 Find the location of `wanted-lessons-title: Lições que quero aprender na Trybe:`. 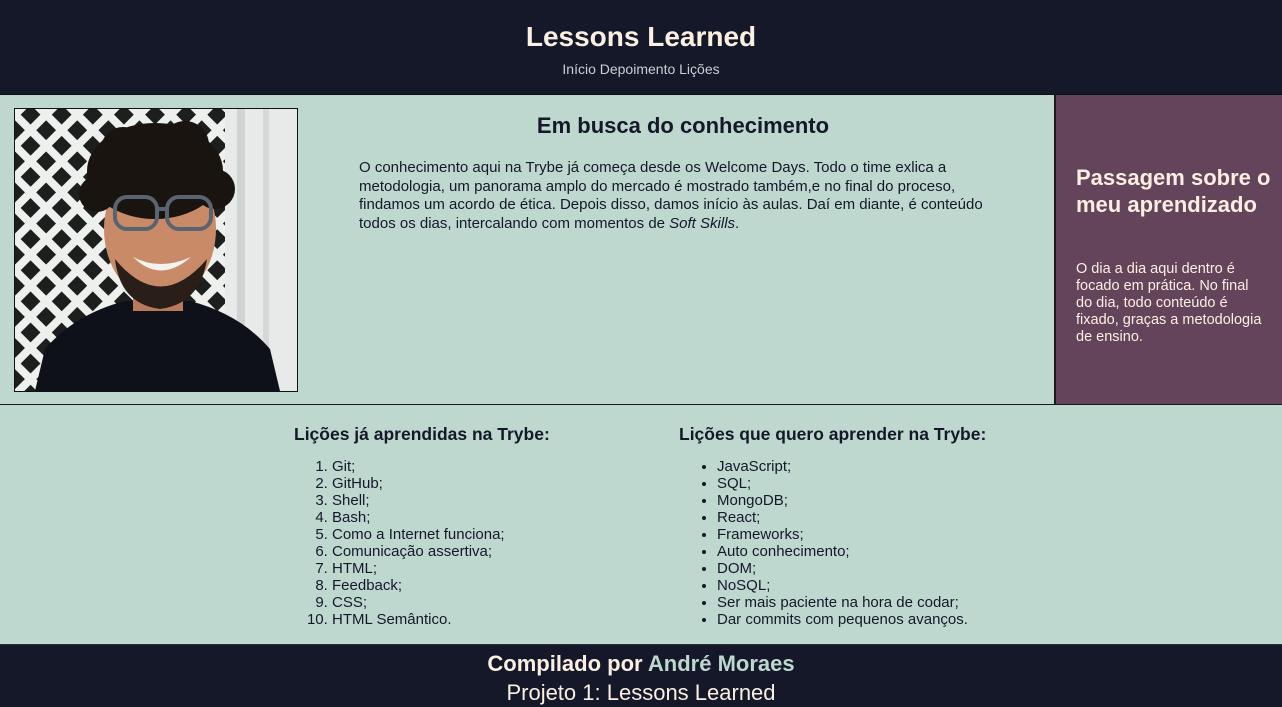

wanted-lessons-title: Lições que quero aprender na Trybe: is located at coordinates (833, 434).